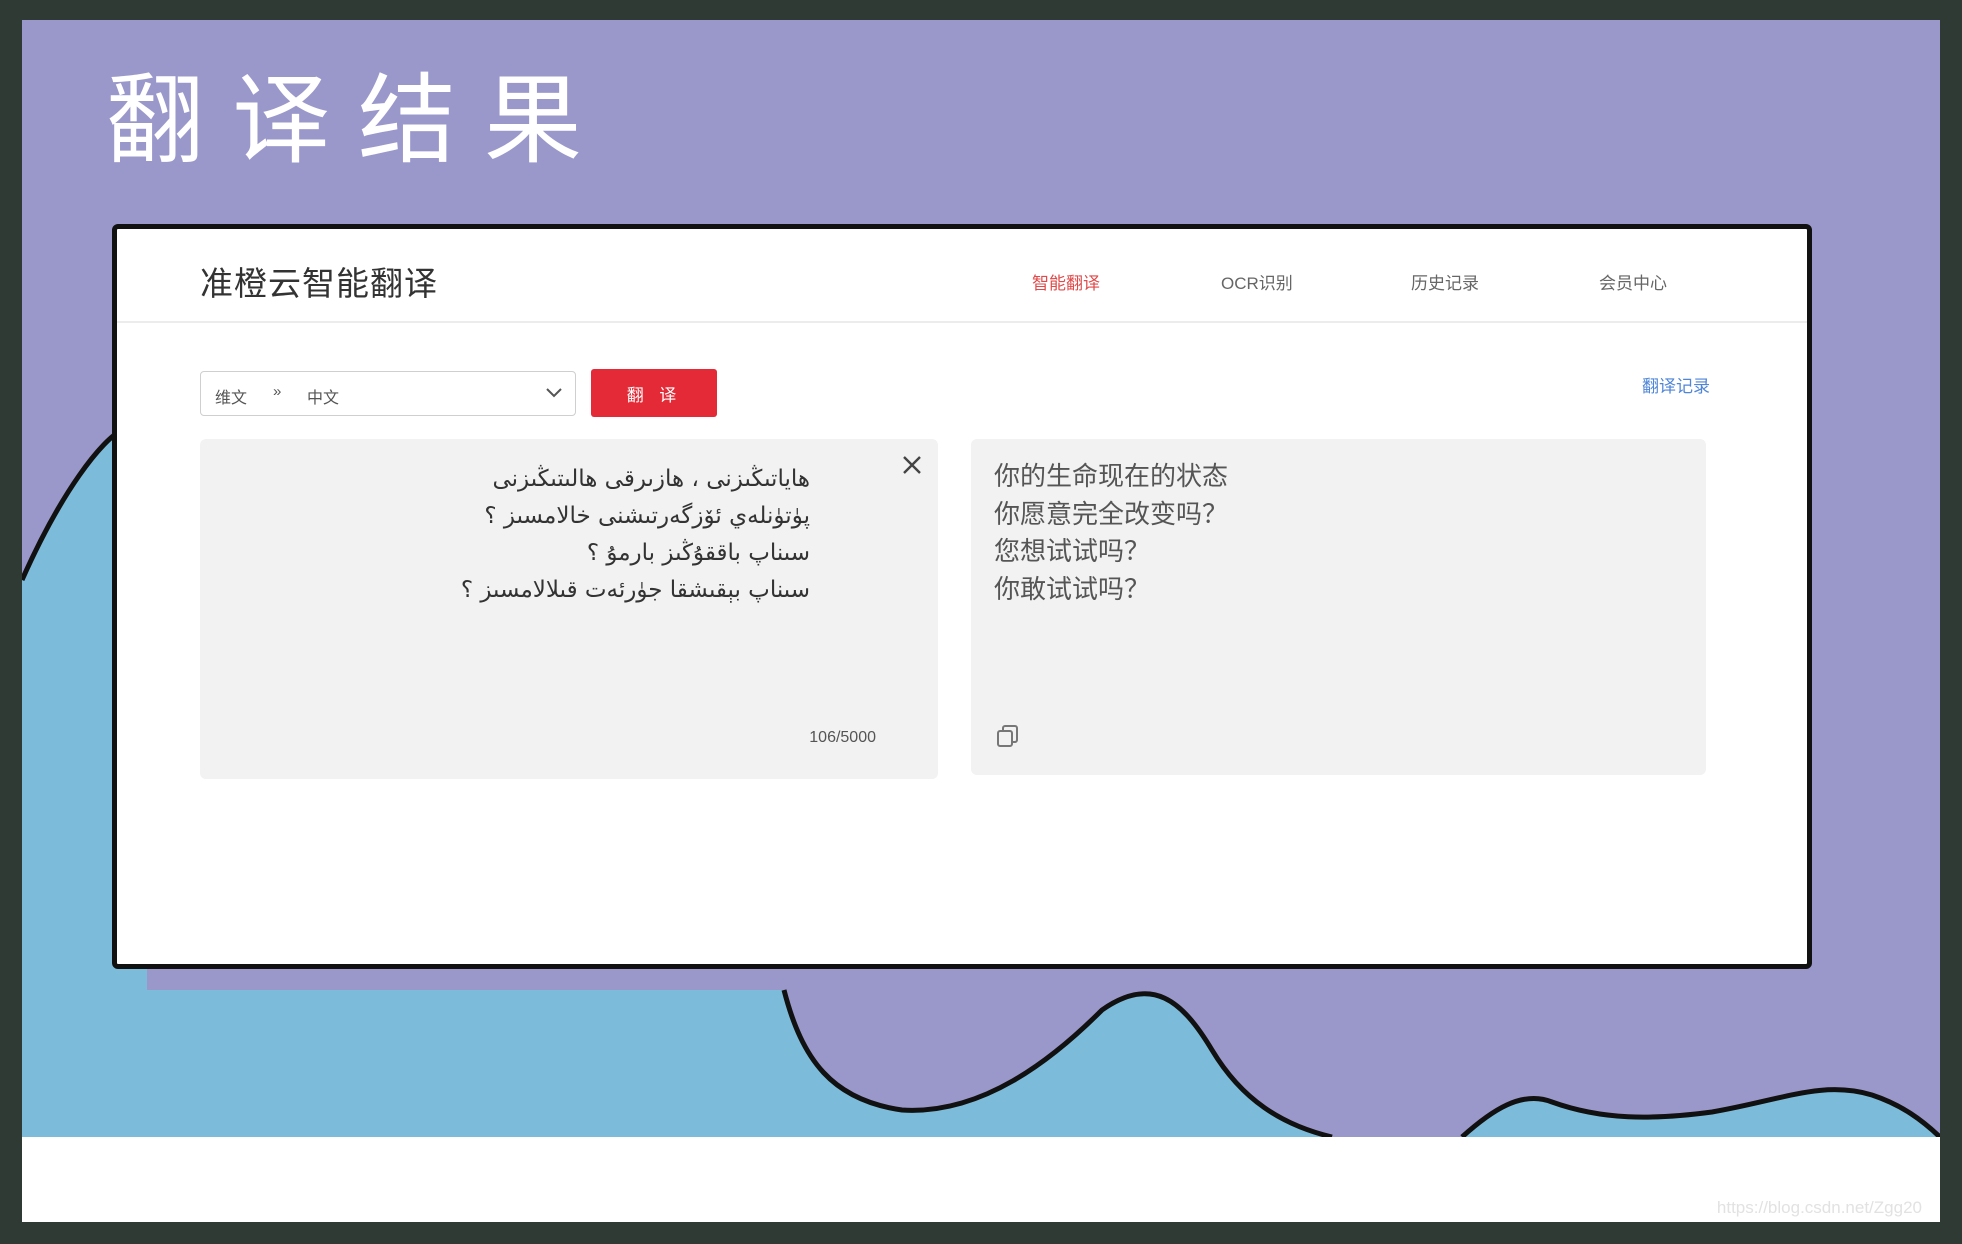 This screenshot has height=1244, width=1962. Describe the element at coordinates (388, 393) in the screenshot. I see `language-select: 维文 » 中文` at that location.